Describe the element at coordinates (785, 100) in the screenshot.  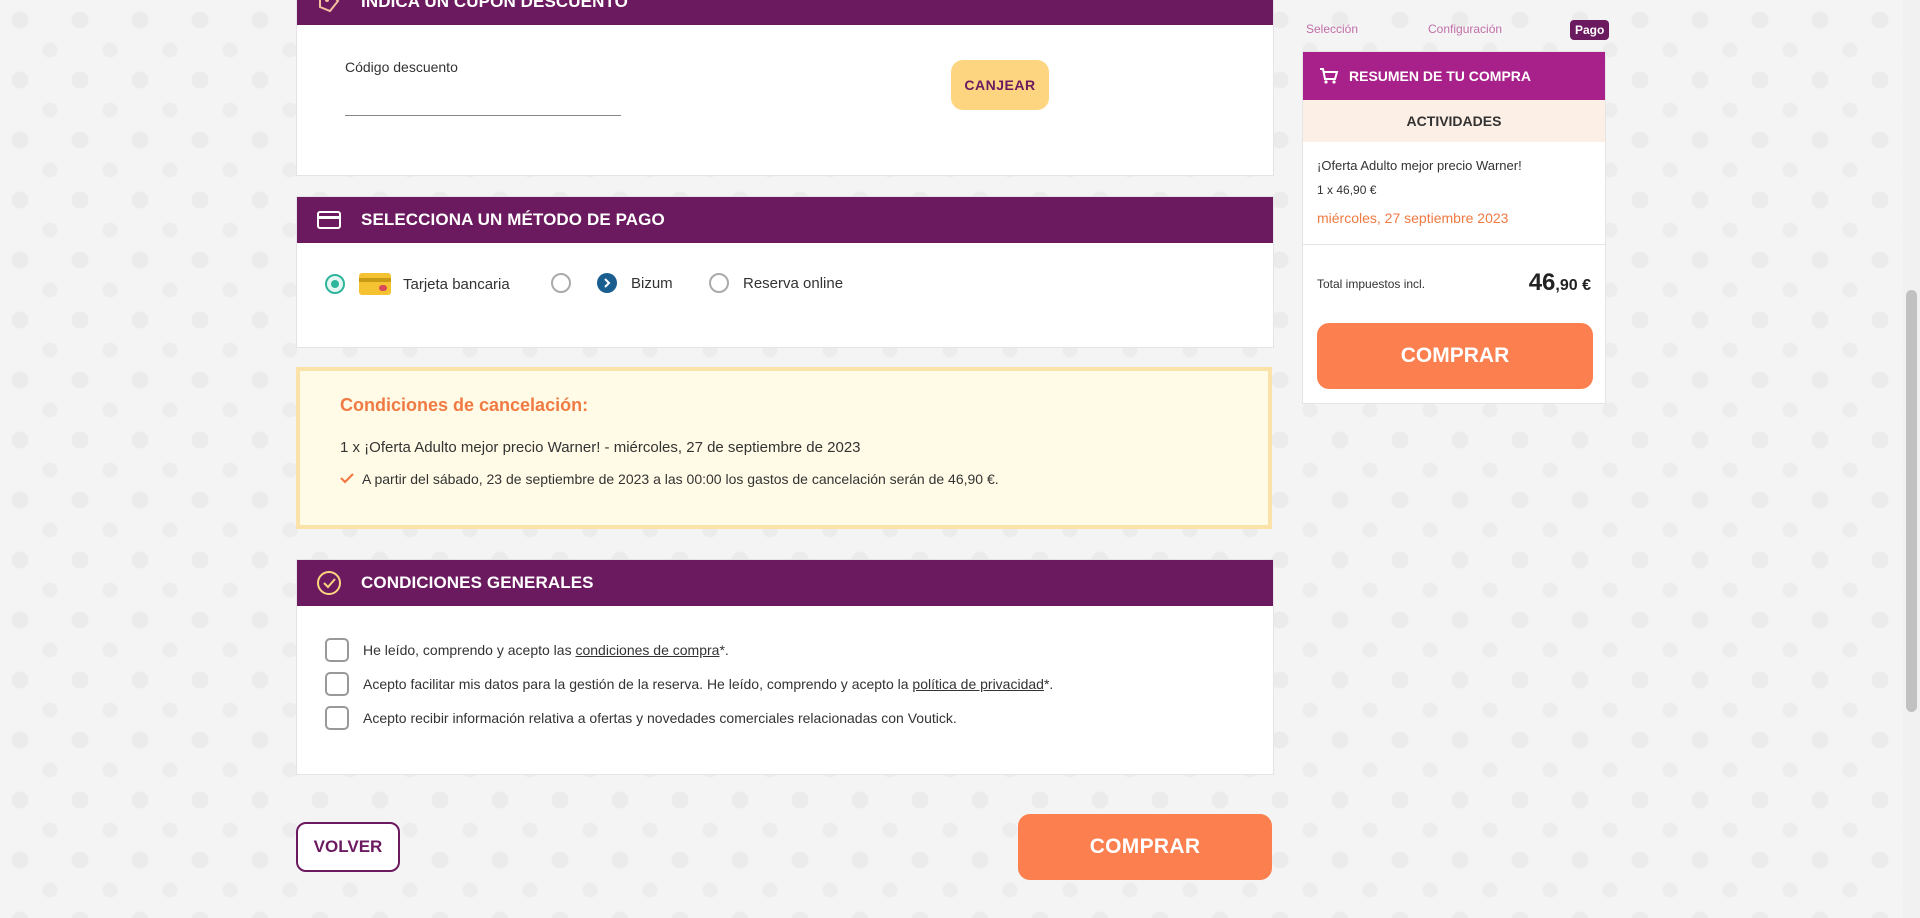
I see `coupon-body: Código descuento CANJEAR` at that location.